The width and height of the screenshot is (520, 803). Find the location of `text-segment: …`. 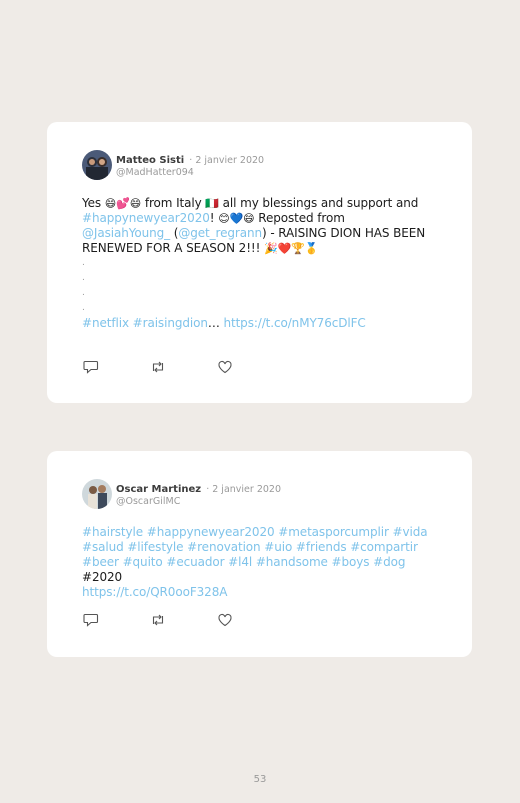

text-segment: … is located at coordinates (215, 323).